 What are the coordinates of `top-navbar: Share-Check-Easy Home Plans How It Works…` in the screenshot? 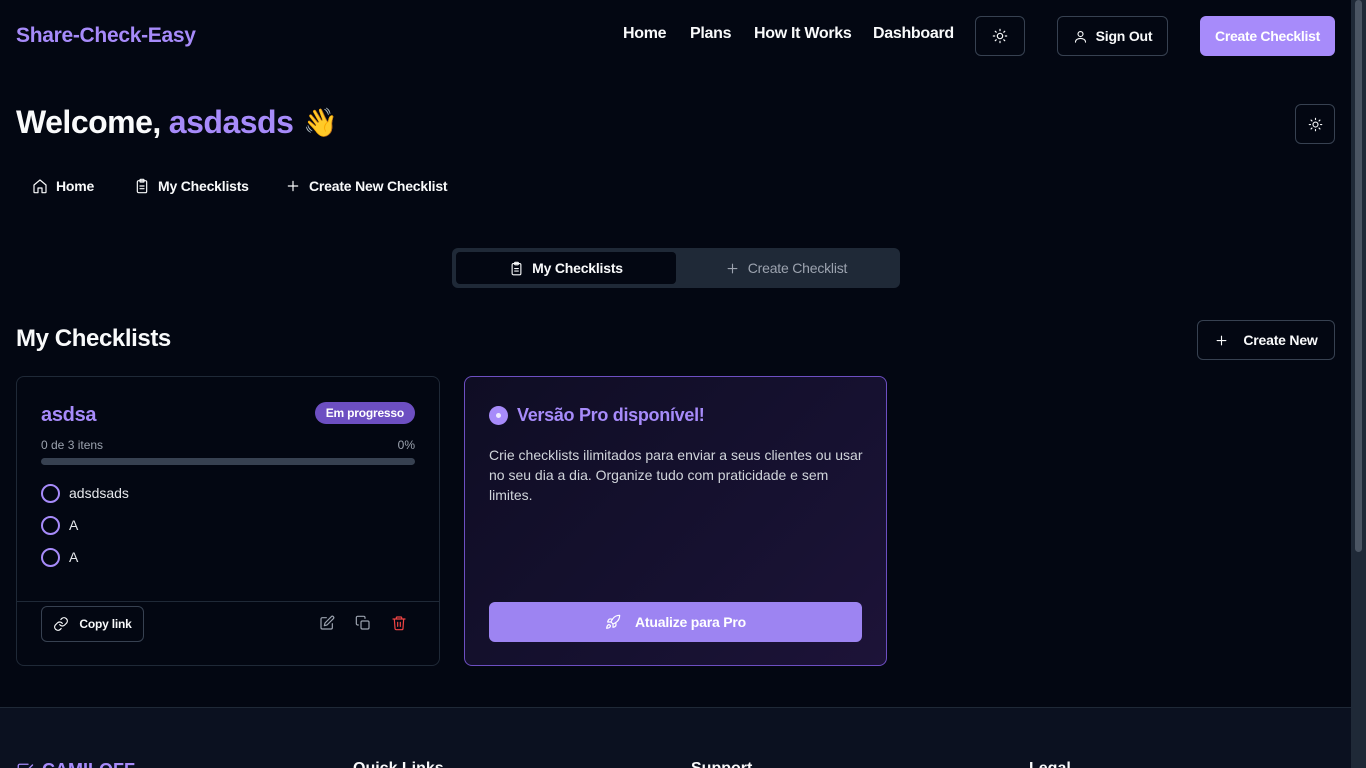 It's located at (675, 36).